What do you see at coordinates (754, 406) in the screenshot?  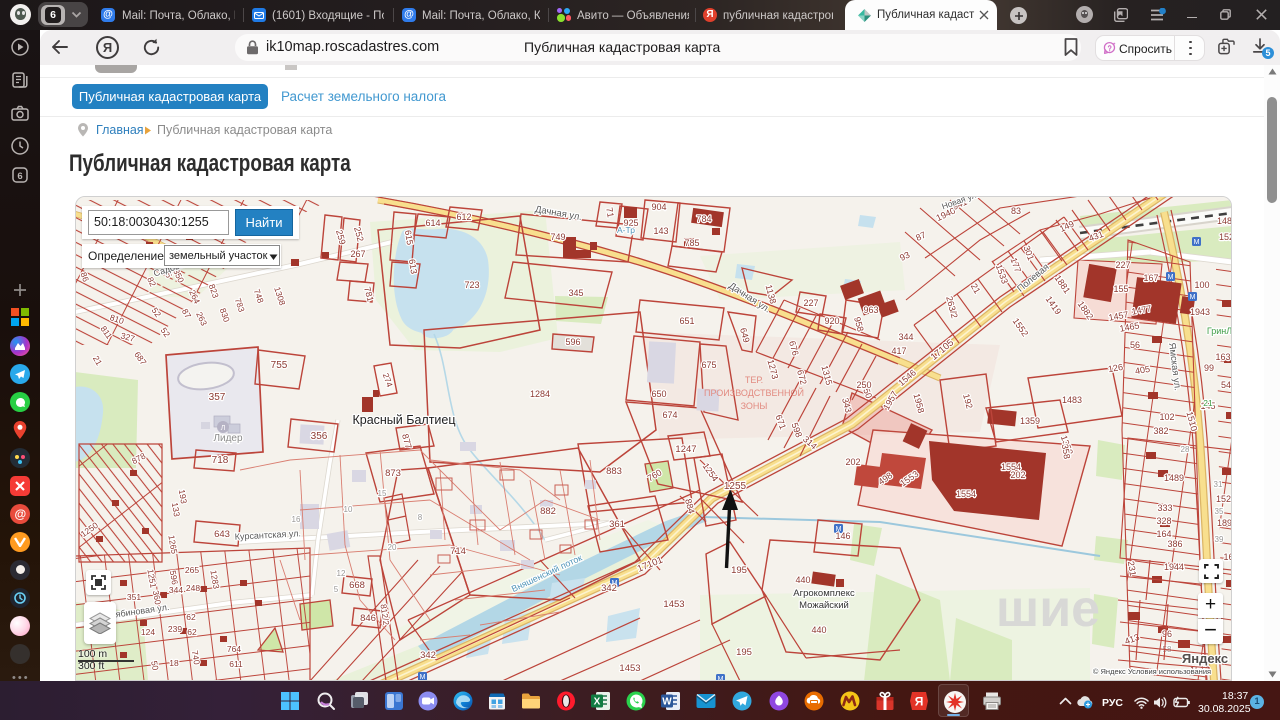 I see `svg-text: ЗОНЫ` at bounding box center [754, 406].